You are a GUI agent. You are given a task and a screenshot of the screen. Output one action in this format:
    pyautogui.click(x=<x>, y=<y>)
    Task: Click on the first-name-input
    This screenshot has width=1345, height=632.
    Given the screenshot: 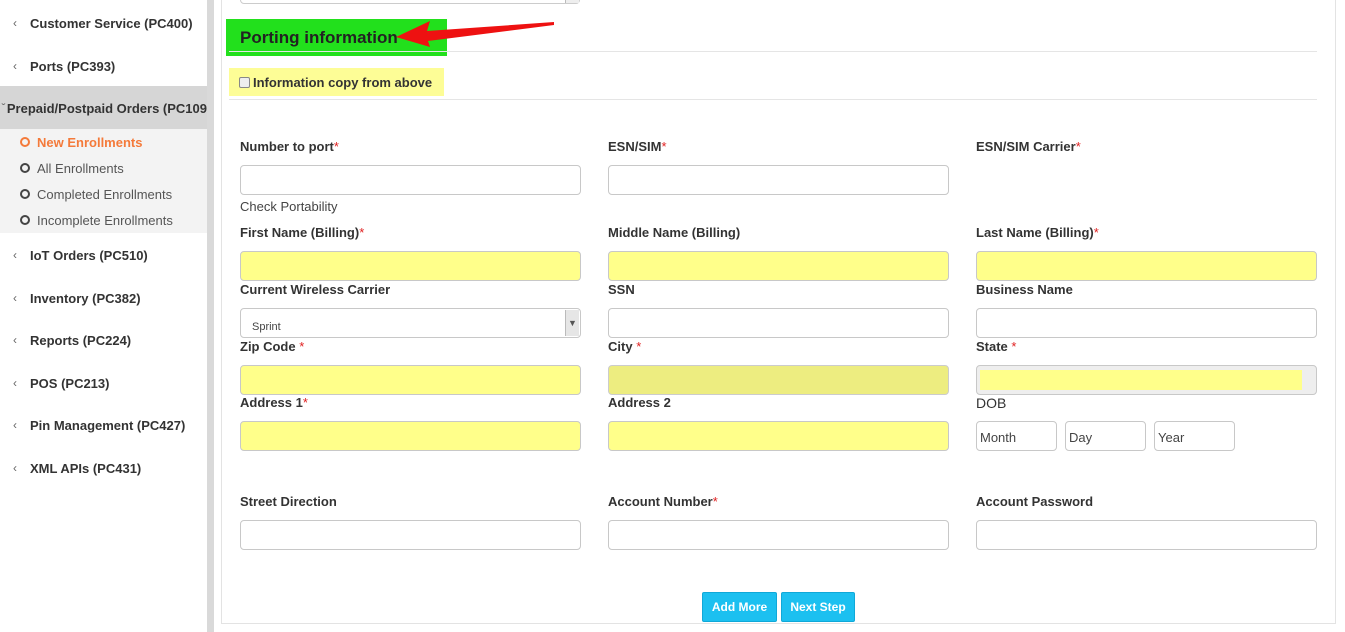 What is the action you would take?
    pyautogui.click(x=410, y=266)
    